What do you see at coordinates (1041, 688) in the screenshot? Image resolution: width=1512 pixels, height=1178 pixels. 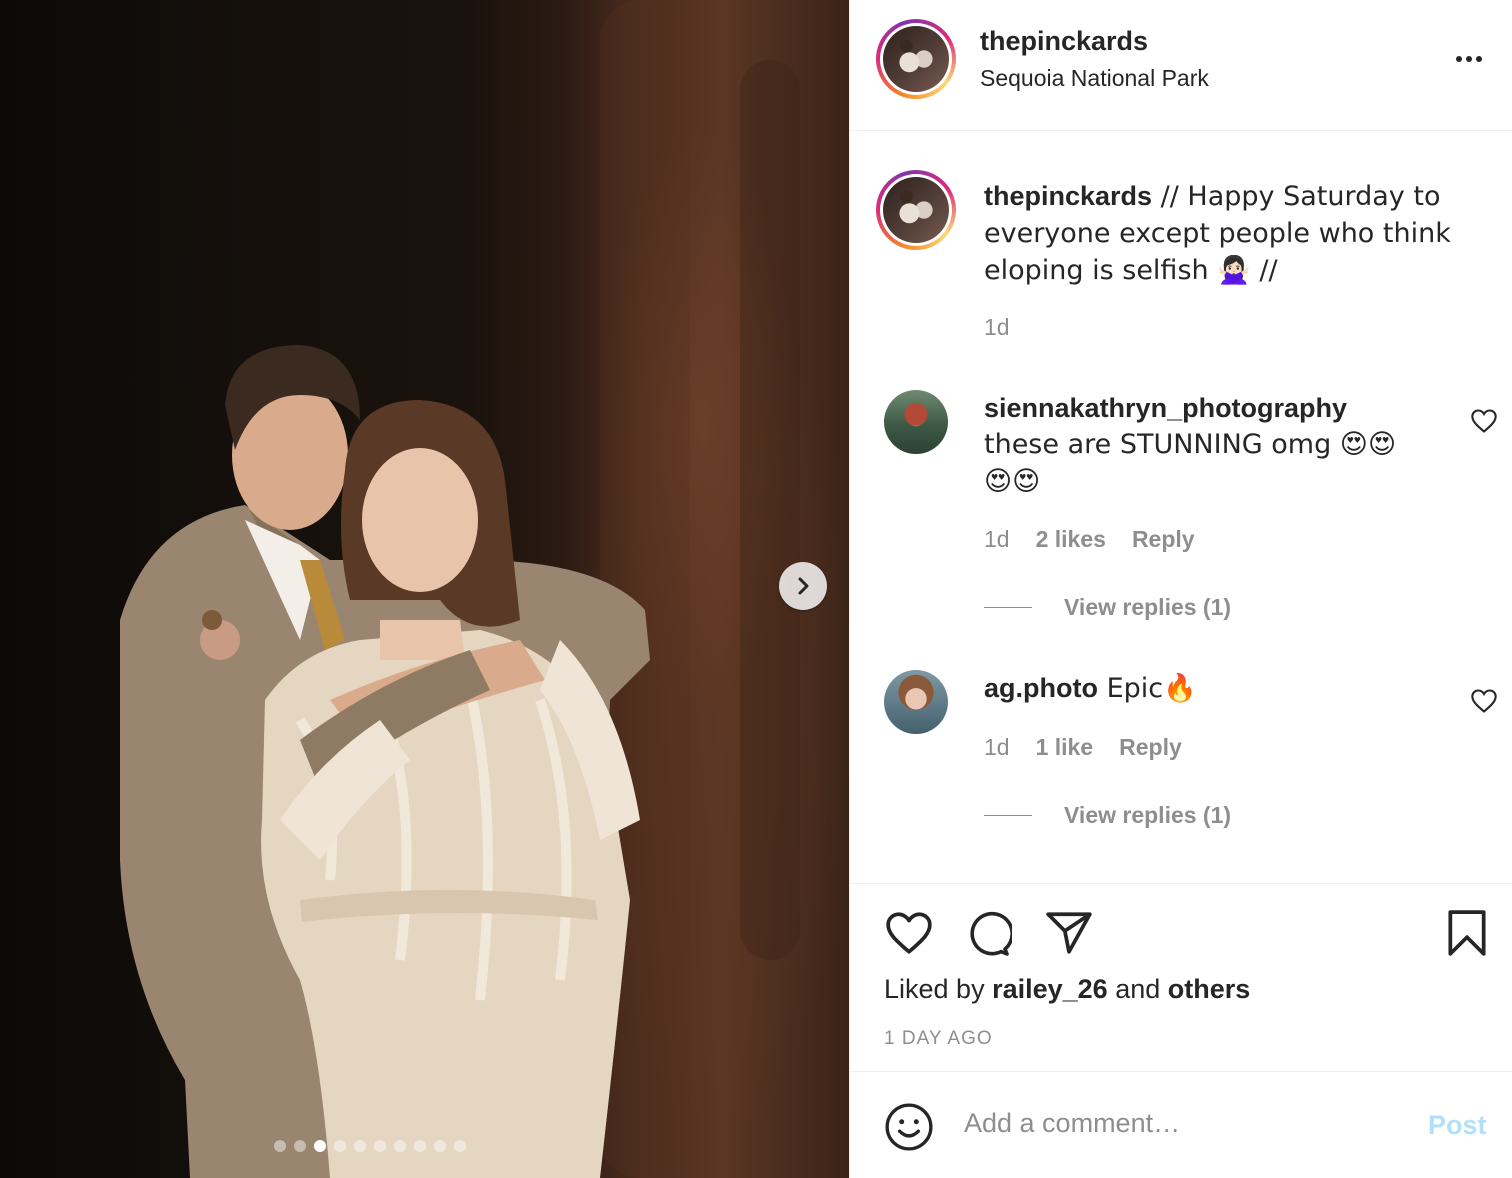 I see `comment-username: ag.photo` at bounding box center [1041, 688].